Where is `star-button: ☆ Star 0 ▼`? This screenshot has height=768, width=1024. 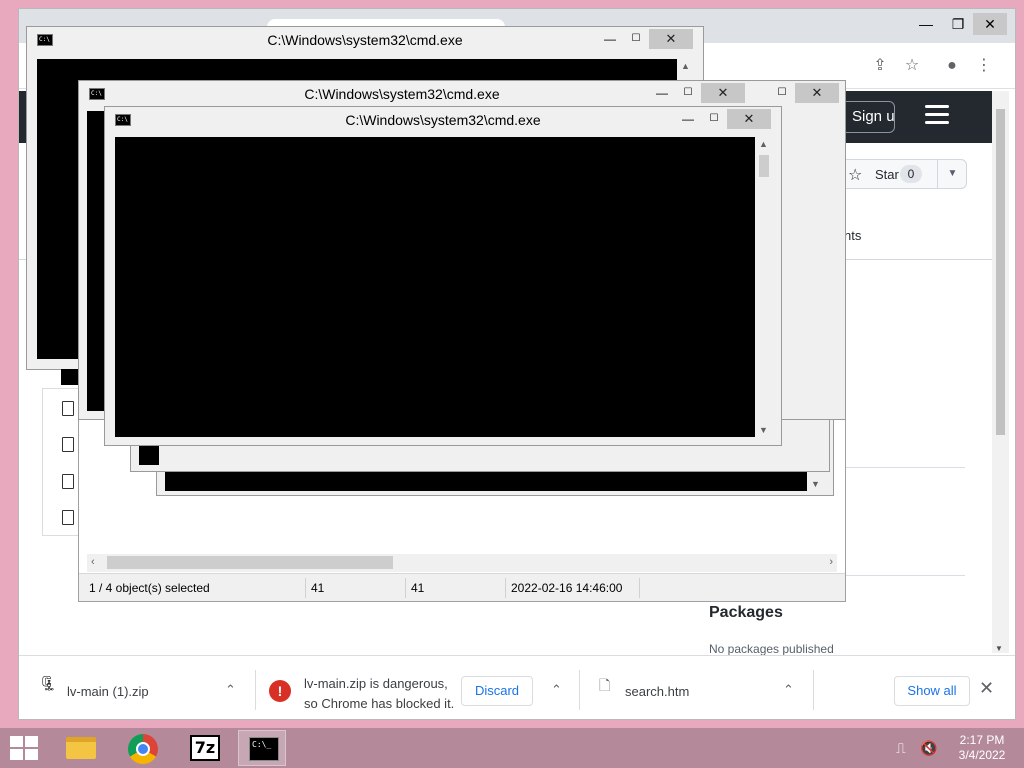
star-button: ☆ Star 0 ▼ is located at coordinates (903, 174).